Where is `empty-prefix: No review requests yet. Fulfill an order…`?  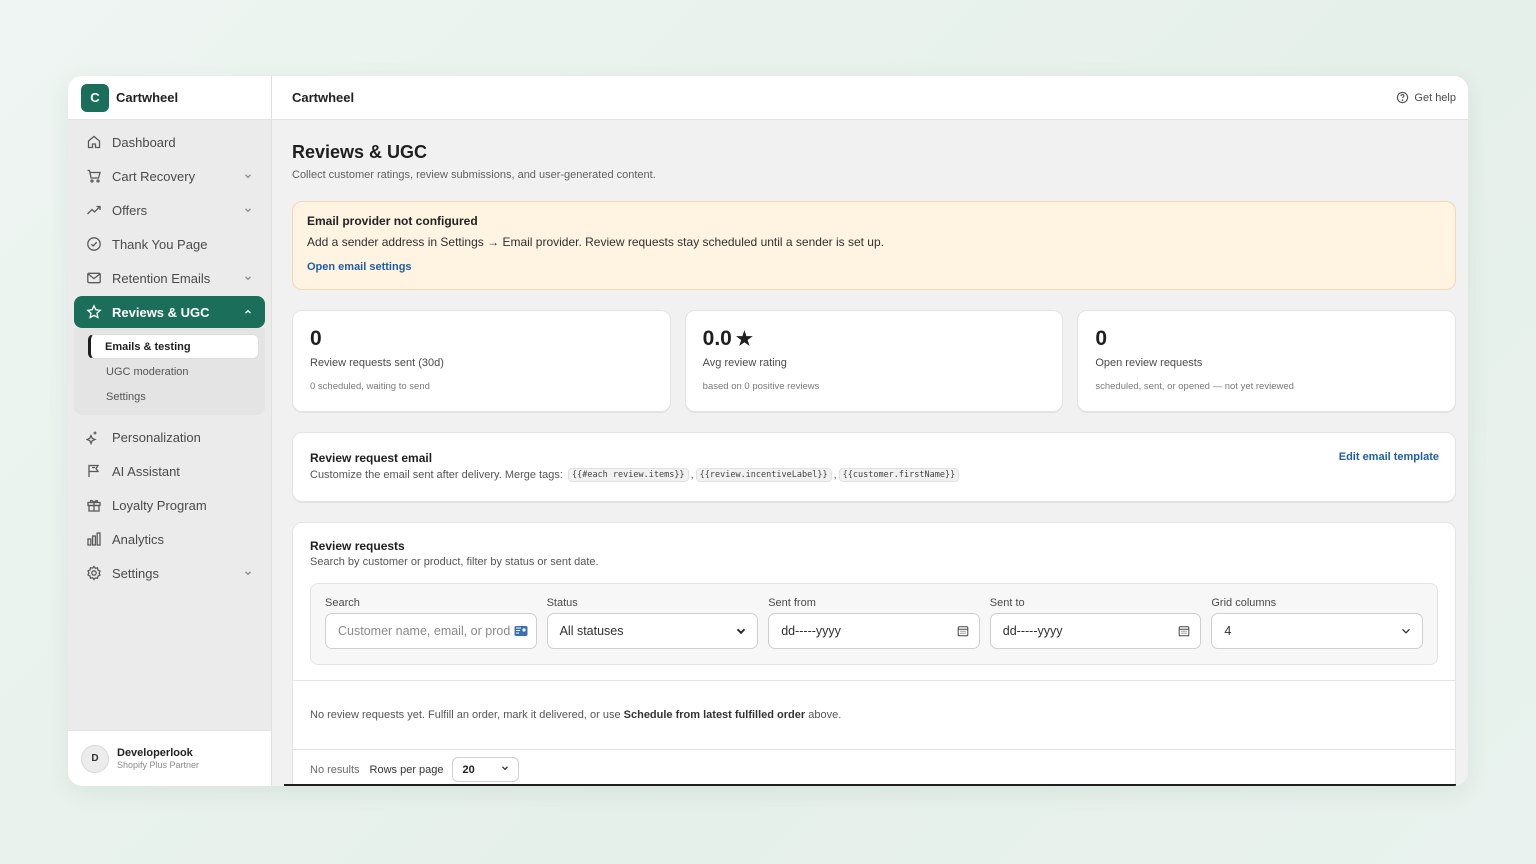
empty-prefix: No review requests yet. Fulfill an order… is located at coordinates (467, 715).